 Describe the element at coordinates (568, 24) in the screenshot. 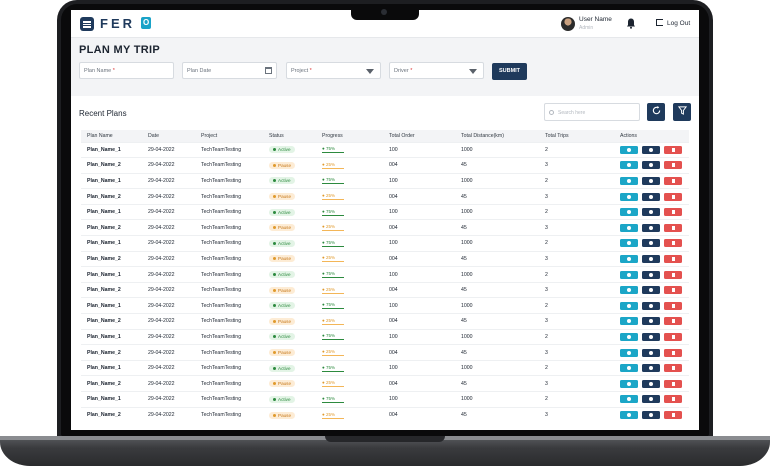

I see `avatar` at that location.